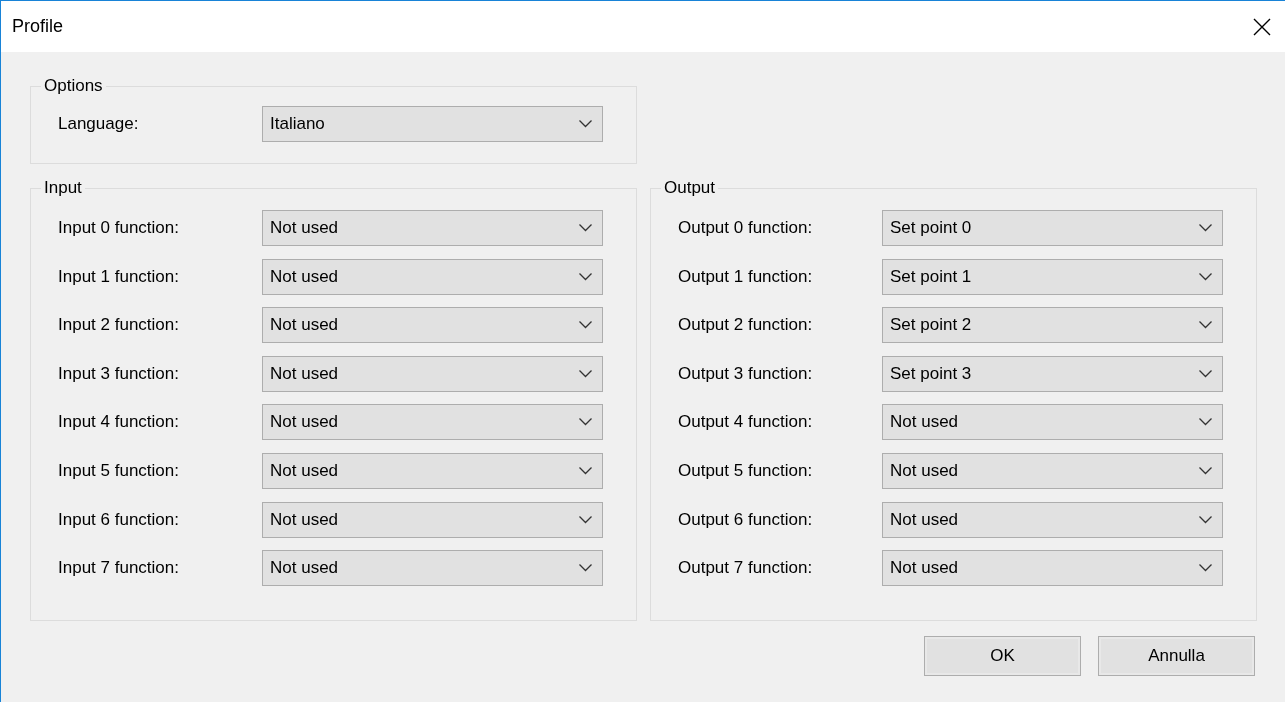  What do you see at coordinates (1002, 656) in the screenshot?
I see `dialog-button: OK` at bounding box center [1002, 656].